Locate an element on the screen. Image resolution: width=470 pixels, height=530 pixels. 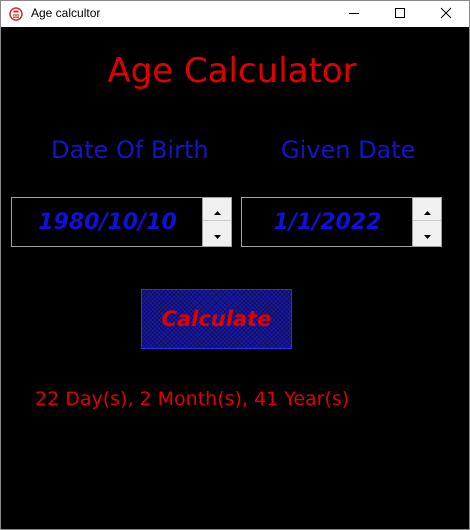
close-icon is located at coordinates (446, 13).